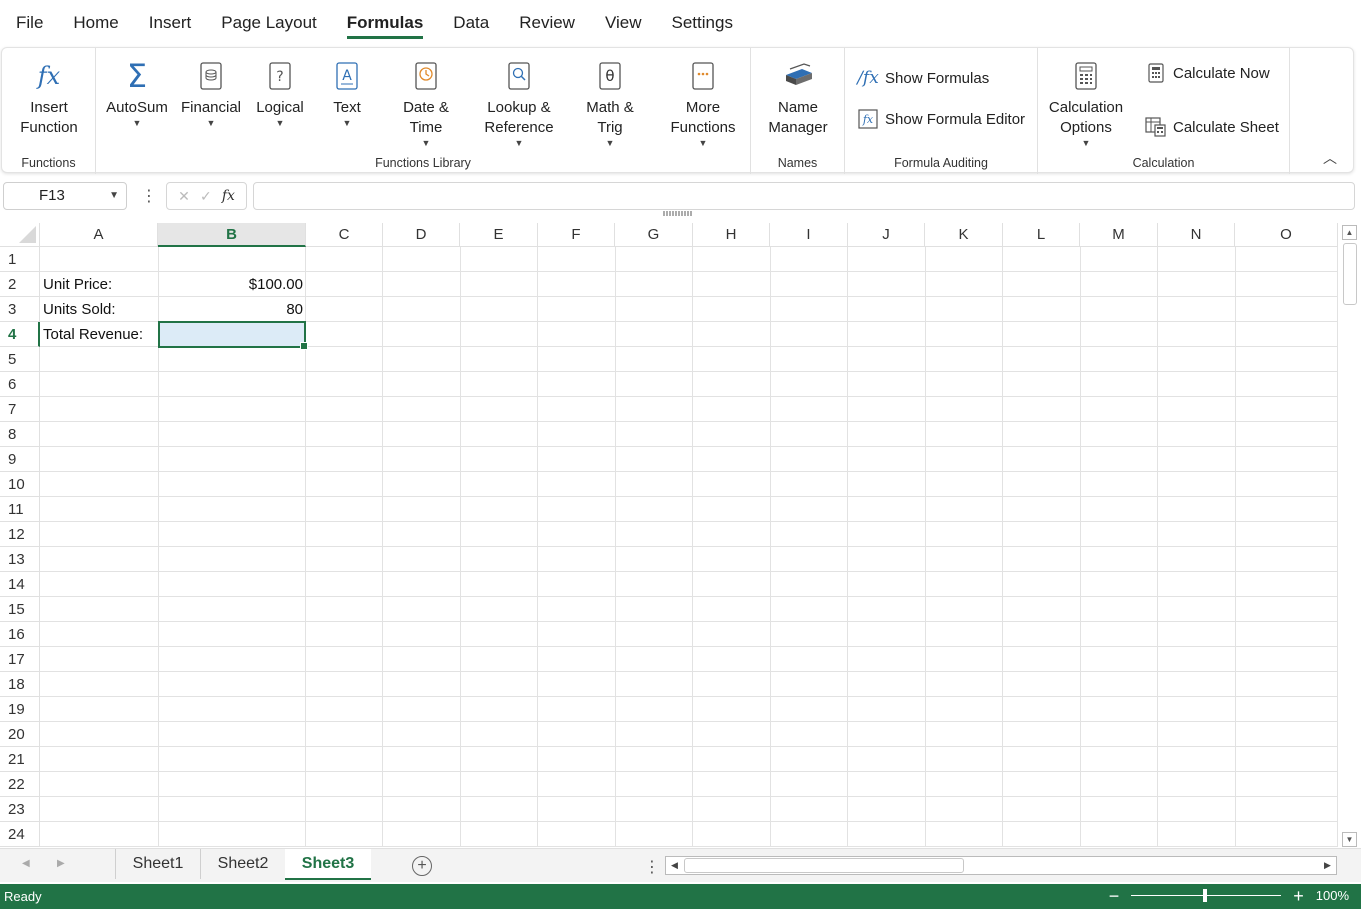  I want to click on column-header-a: A, so click(99, 235).